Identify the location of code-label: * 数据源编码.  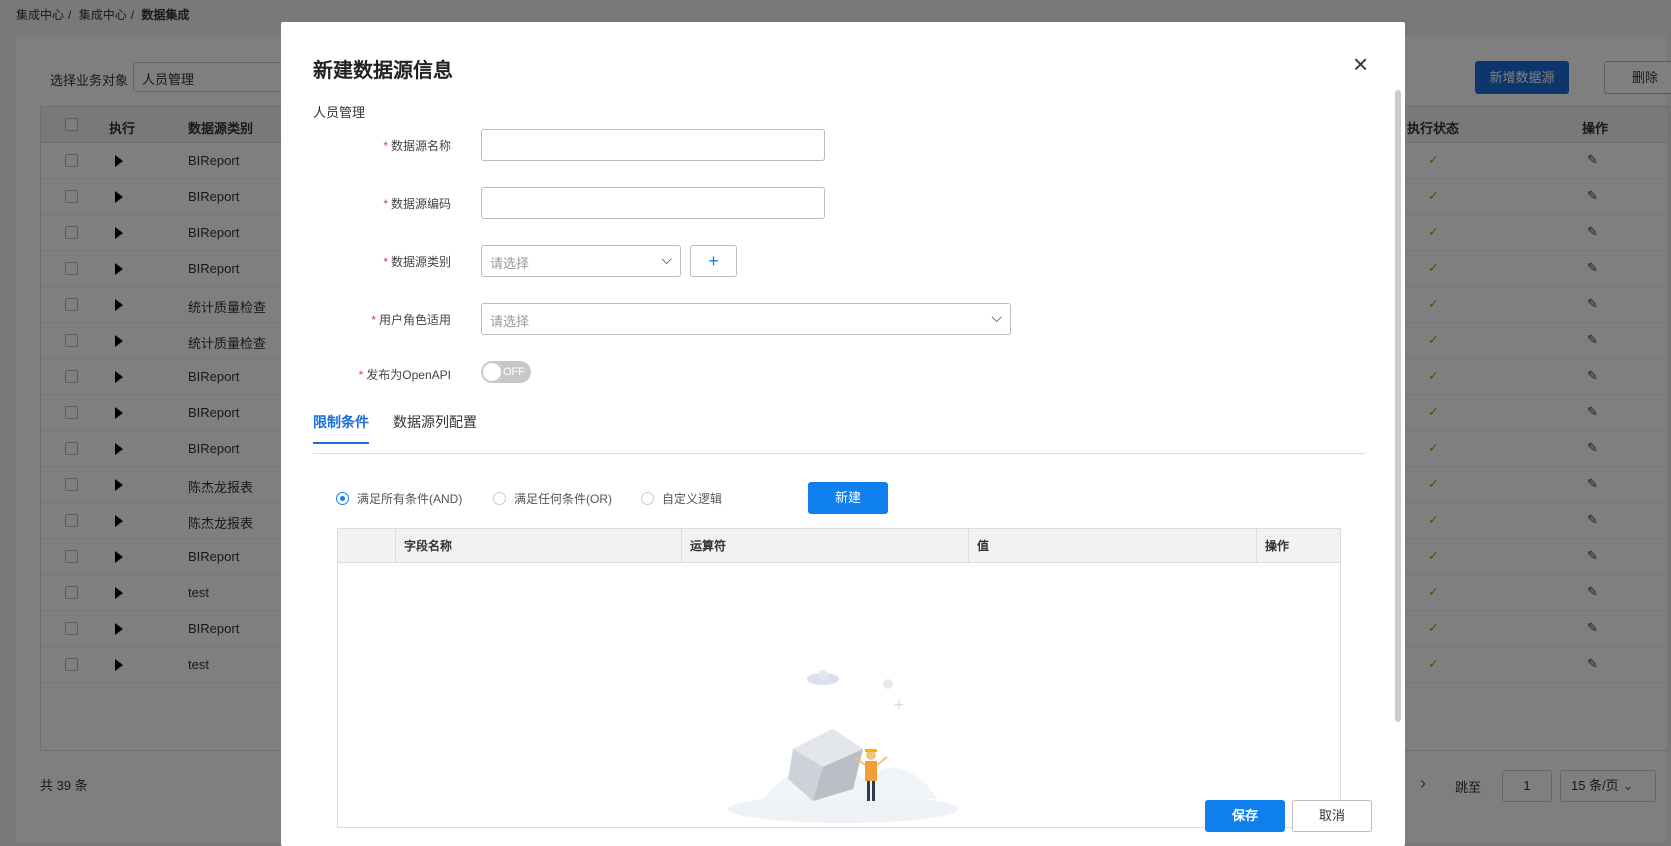
(417, 204).